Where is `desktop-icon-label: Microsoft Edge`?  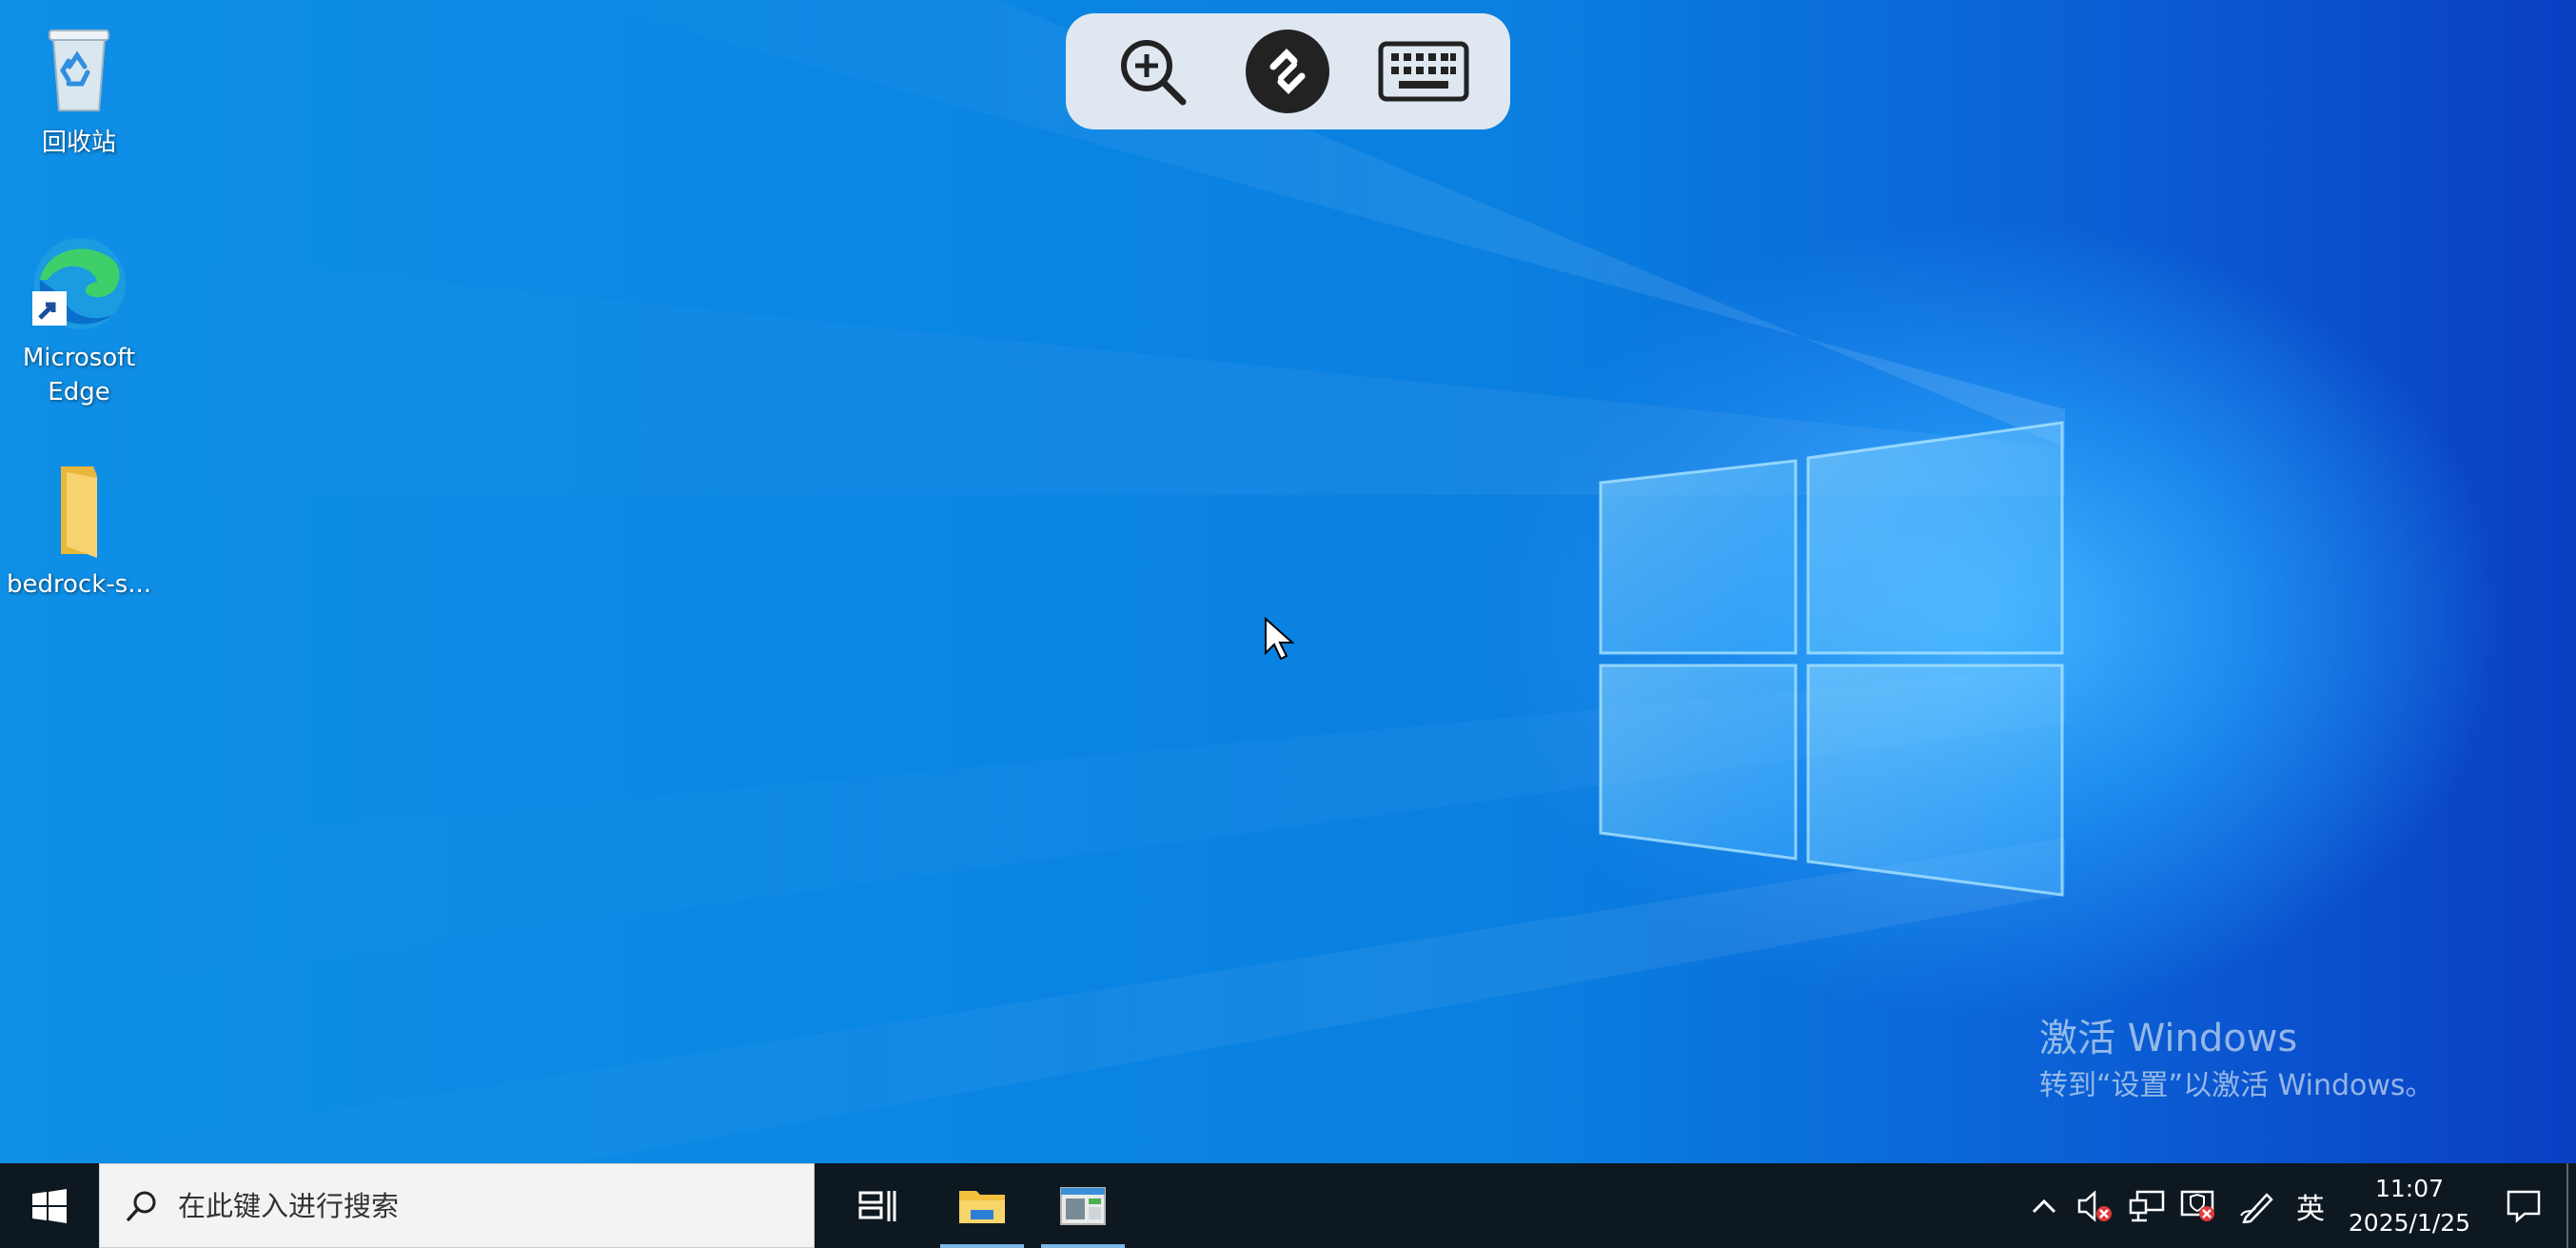 desktop-icon-label: Microsoft Edge is located at coordinates (79, 375).